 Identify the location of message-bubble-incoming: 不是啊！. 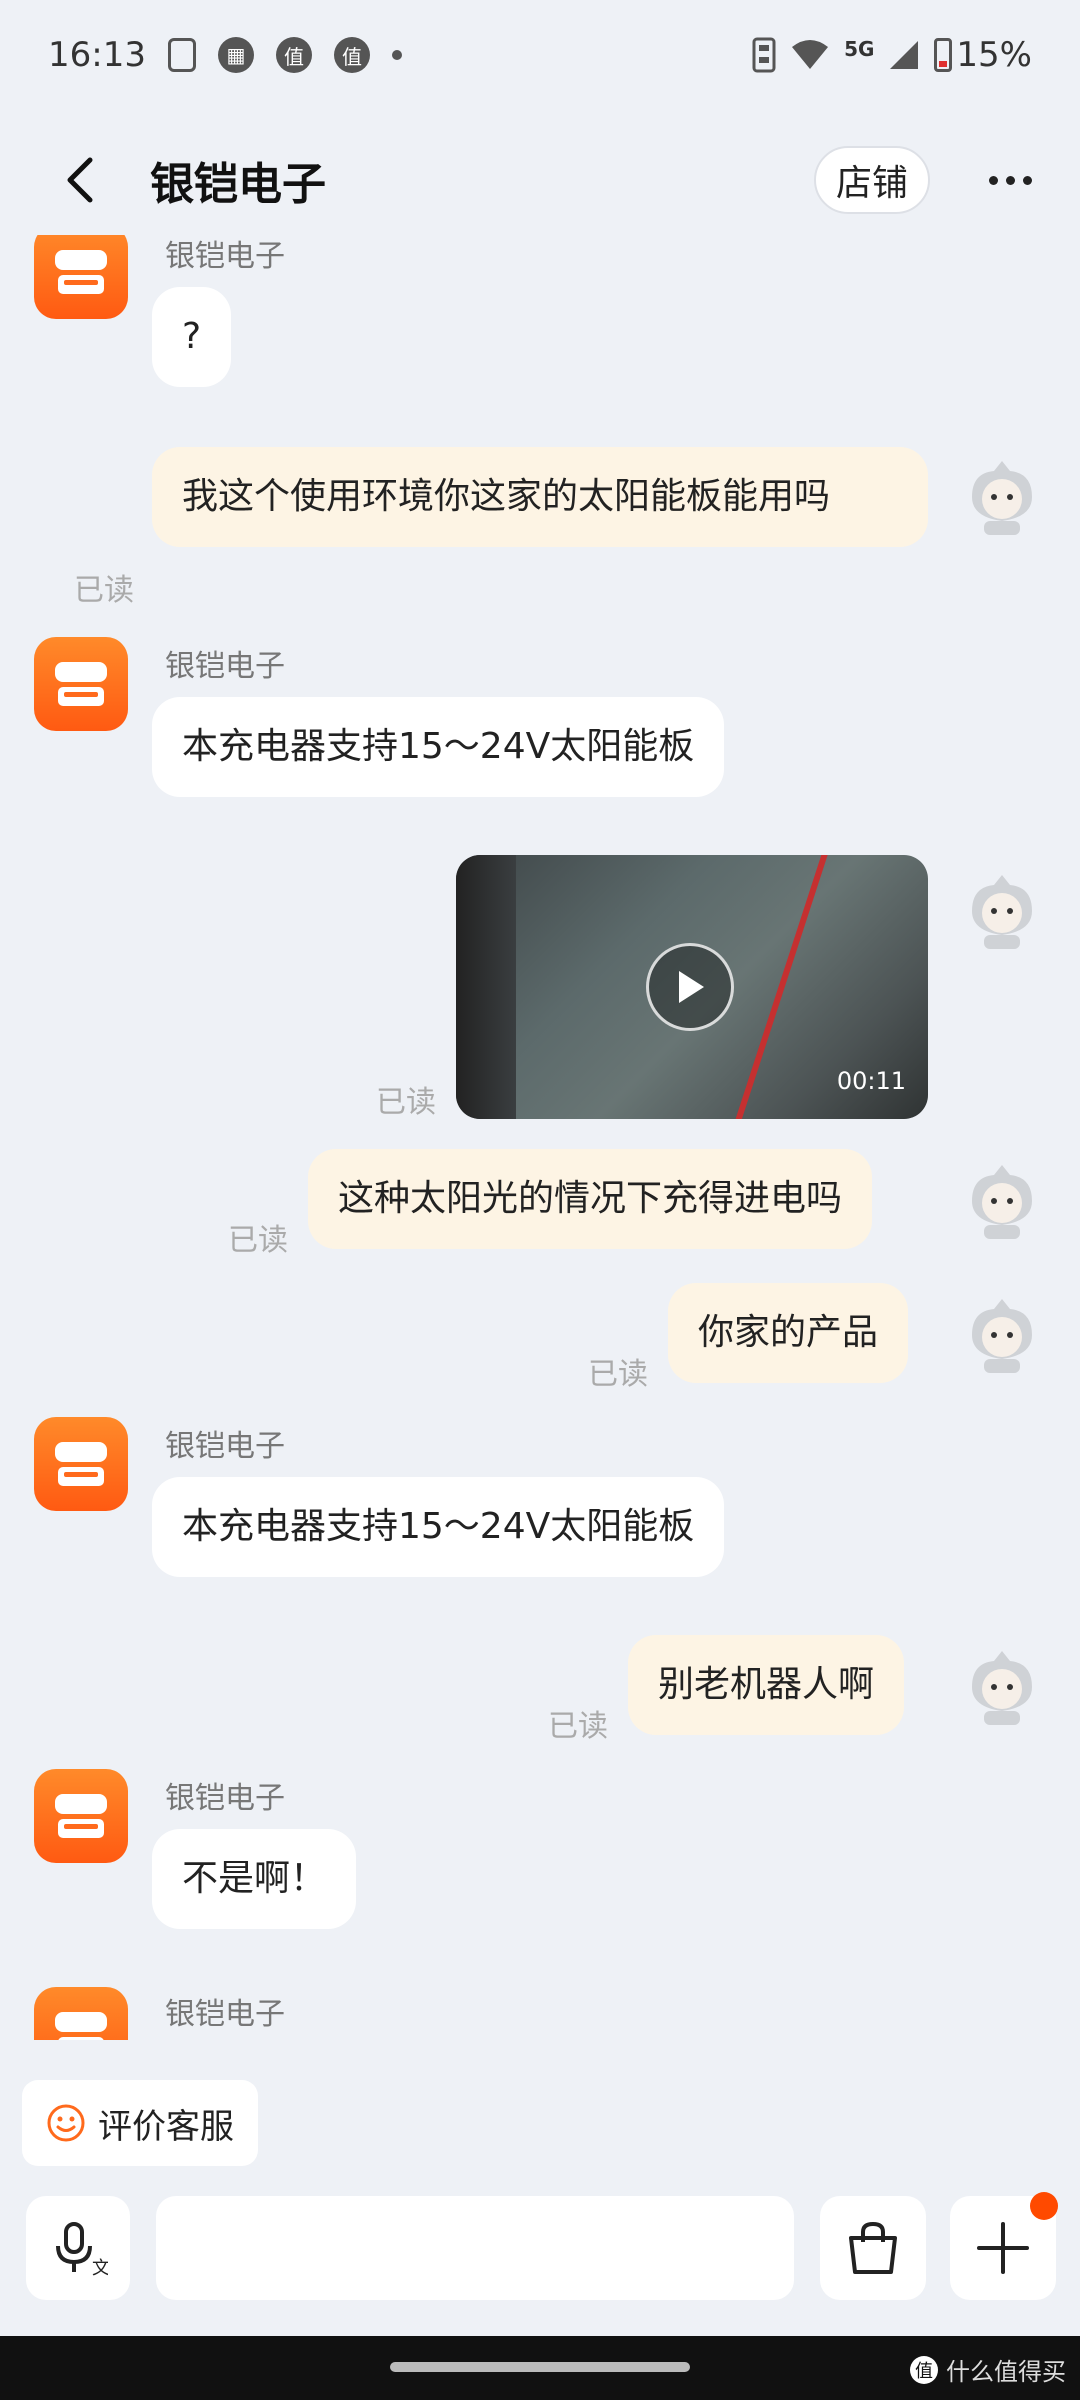
(254, 1879).